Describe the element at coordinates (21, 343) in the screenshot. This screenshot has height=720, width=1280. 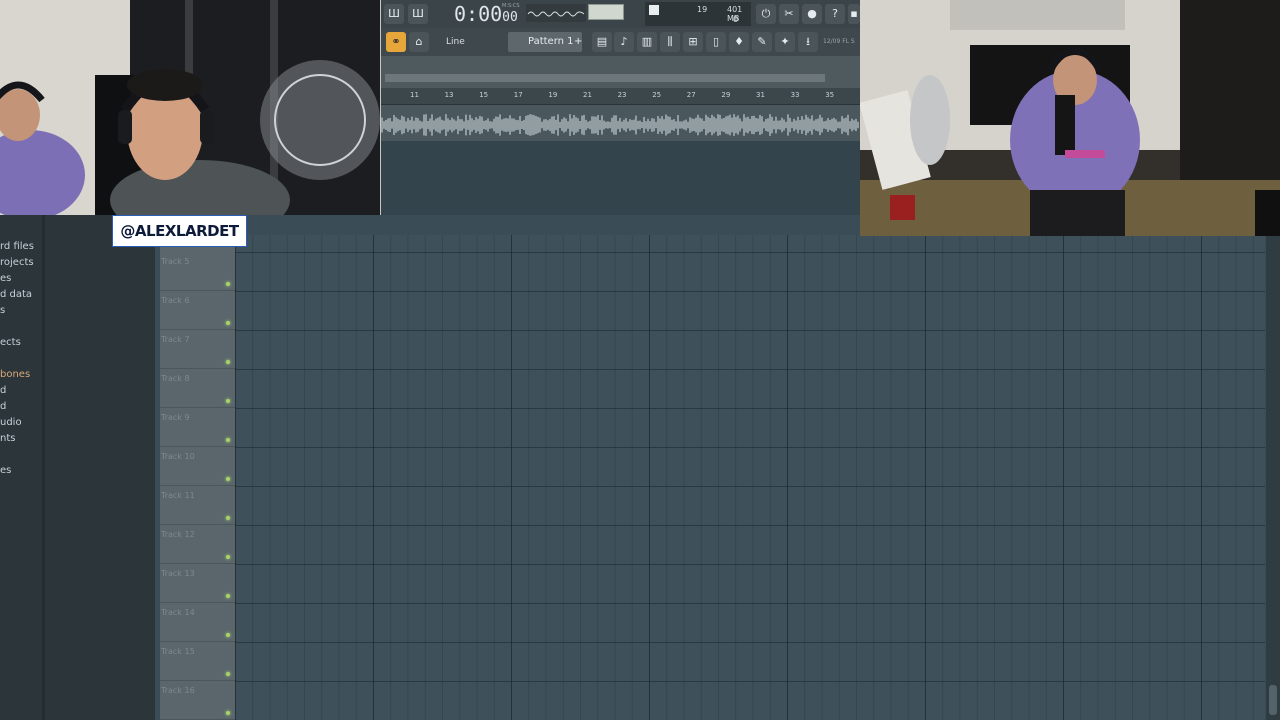
I see `browser-item: ects` at that location.